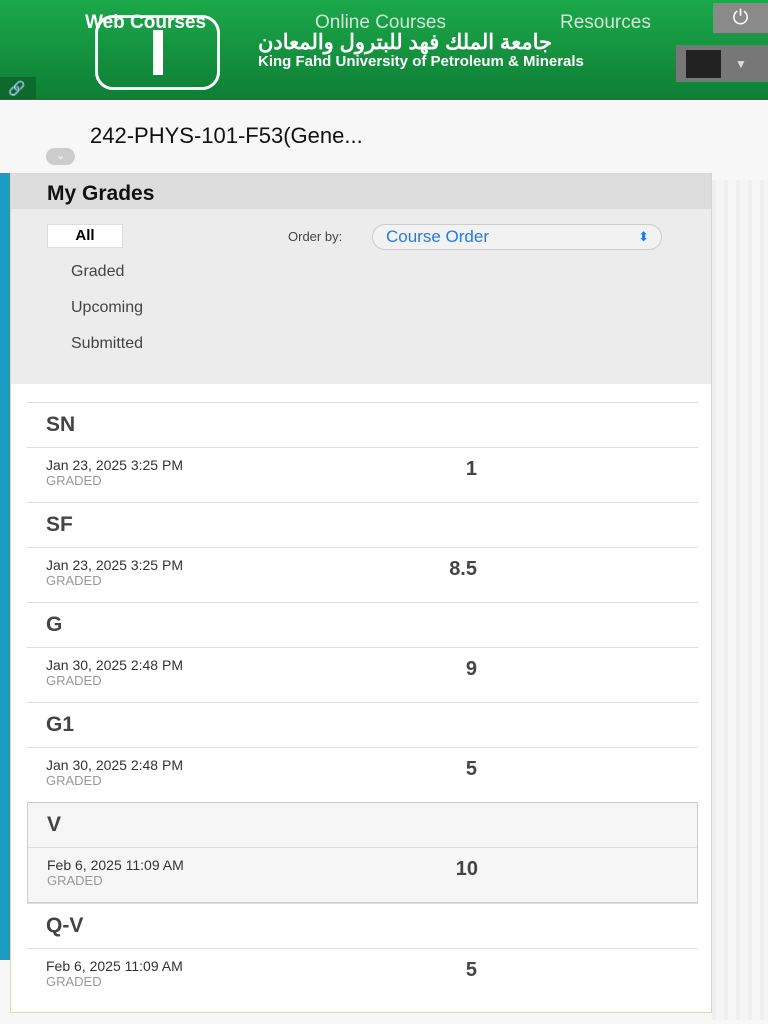 This screenshot has height=1024, width=768. Describe the element at coordinates (362, 825) in the screenshot. I see `grade-item-title: V` at that location.